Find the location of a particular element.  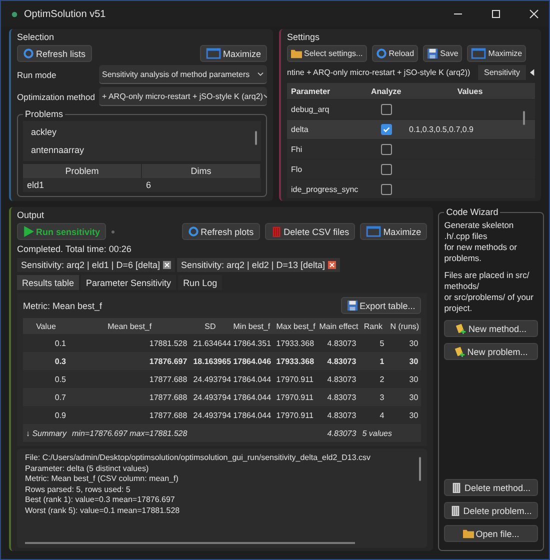

table-row: ide_progress_sync is located at coordinates (411, 189).